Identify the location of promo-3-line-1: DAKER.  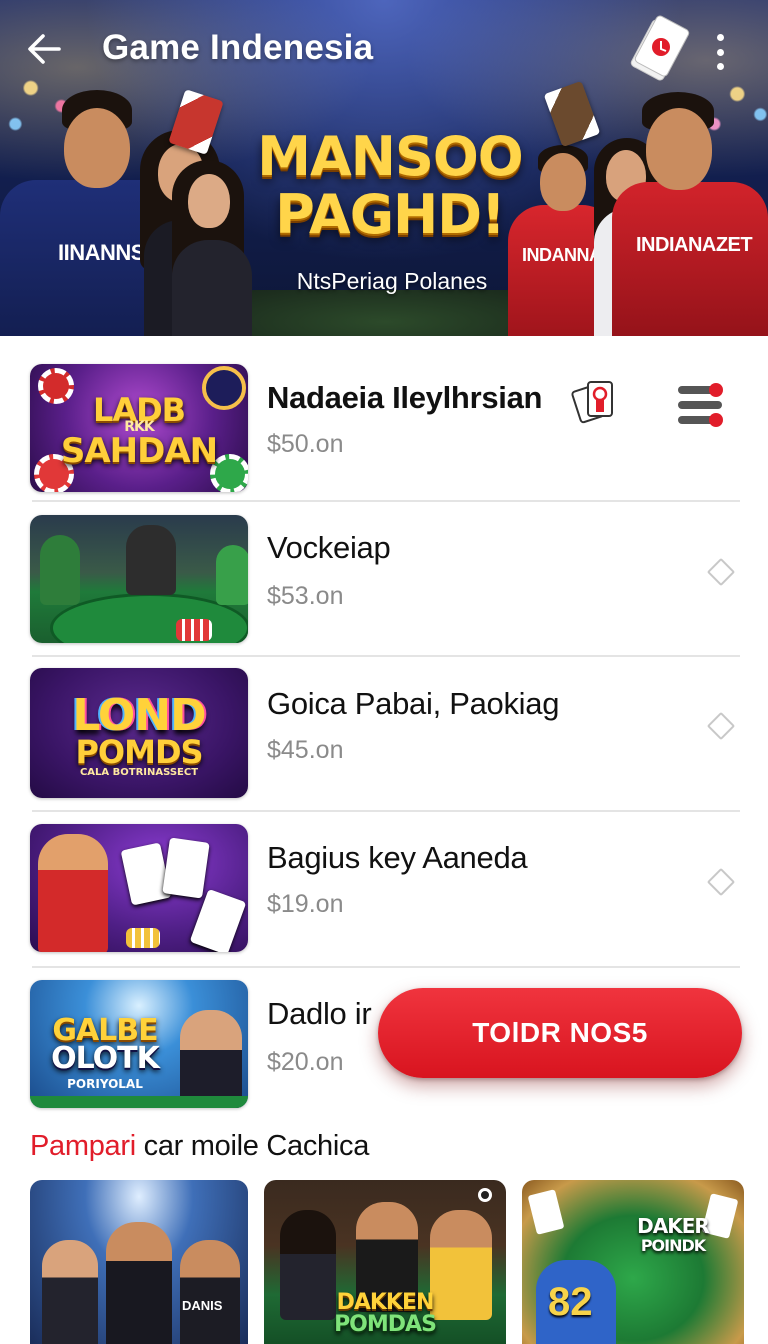
(673, 1226).